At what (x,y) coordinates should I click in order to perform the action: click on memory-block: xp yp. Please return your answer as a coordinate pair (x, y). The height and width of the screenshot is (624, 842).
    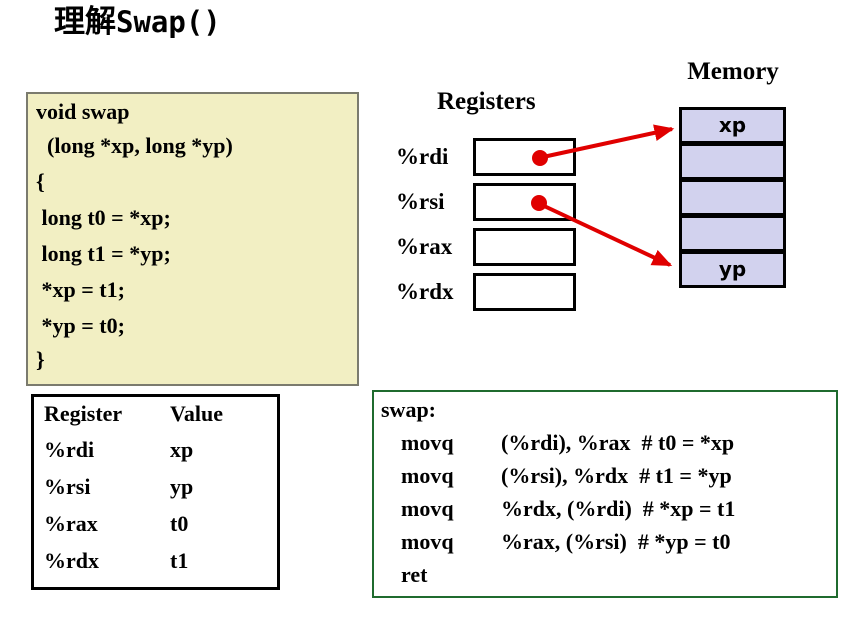
    Looking at the image, I should click on (732, 199).